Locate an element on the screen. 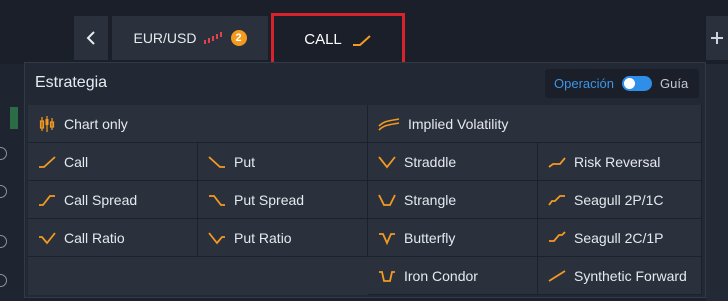 This screenshot has width=728, height=301. strategy-put-spread: Put Spread is located at coordinates (283, 200).